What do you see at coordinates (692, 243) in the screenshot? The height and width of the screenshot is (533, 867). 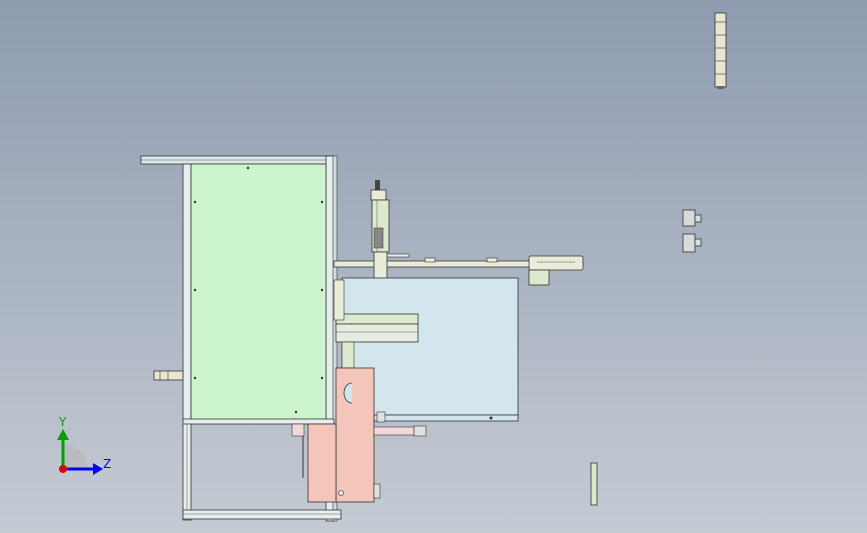 I see `connector-lower` at bounding box center [692, 243].